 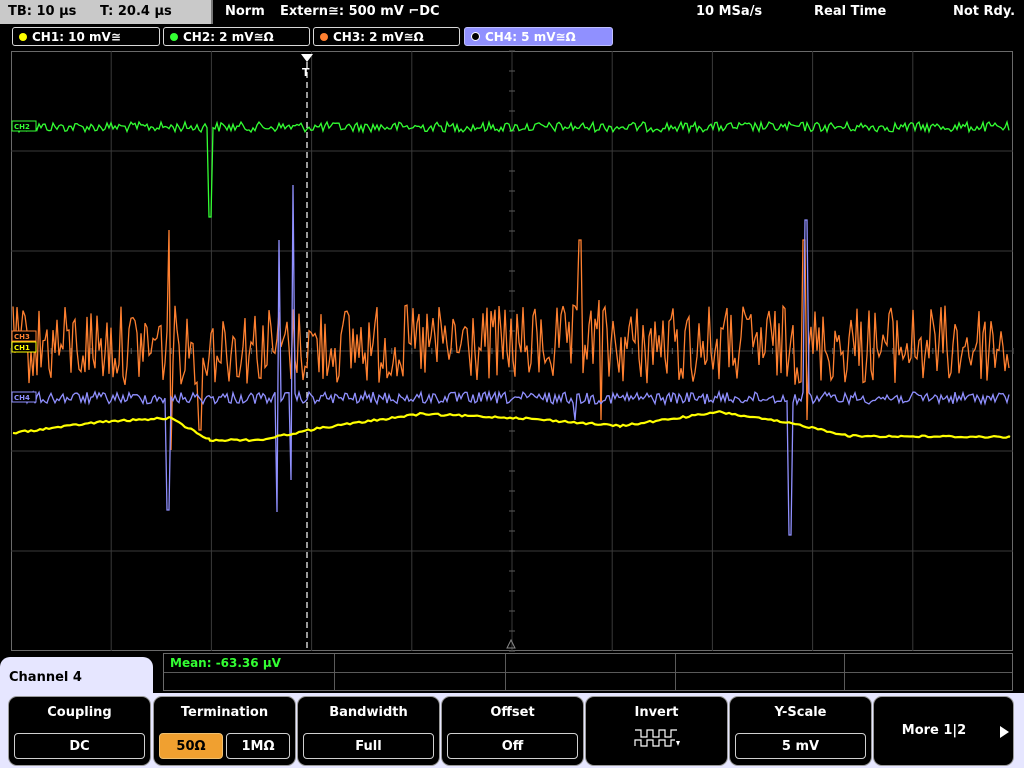 What do you see at coordinates (306, 72) in the screenshot?
I see `trigger-marker: T` at bounding box center [306, 72].